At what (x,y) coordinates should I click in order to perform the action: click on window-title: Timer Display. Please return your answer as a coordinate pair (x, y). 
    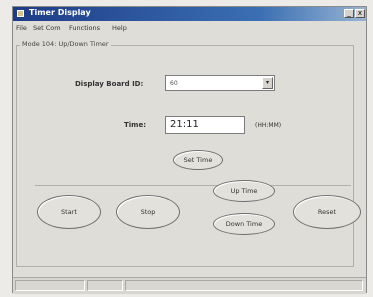
    Looking at the image, I should click on (60, 12).